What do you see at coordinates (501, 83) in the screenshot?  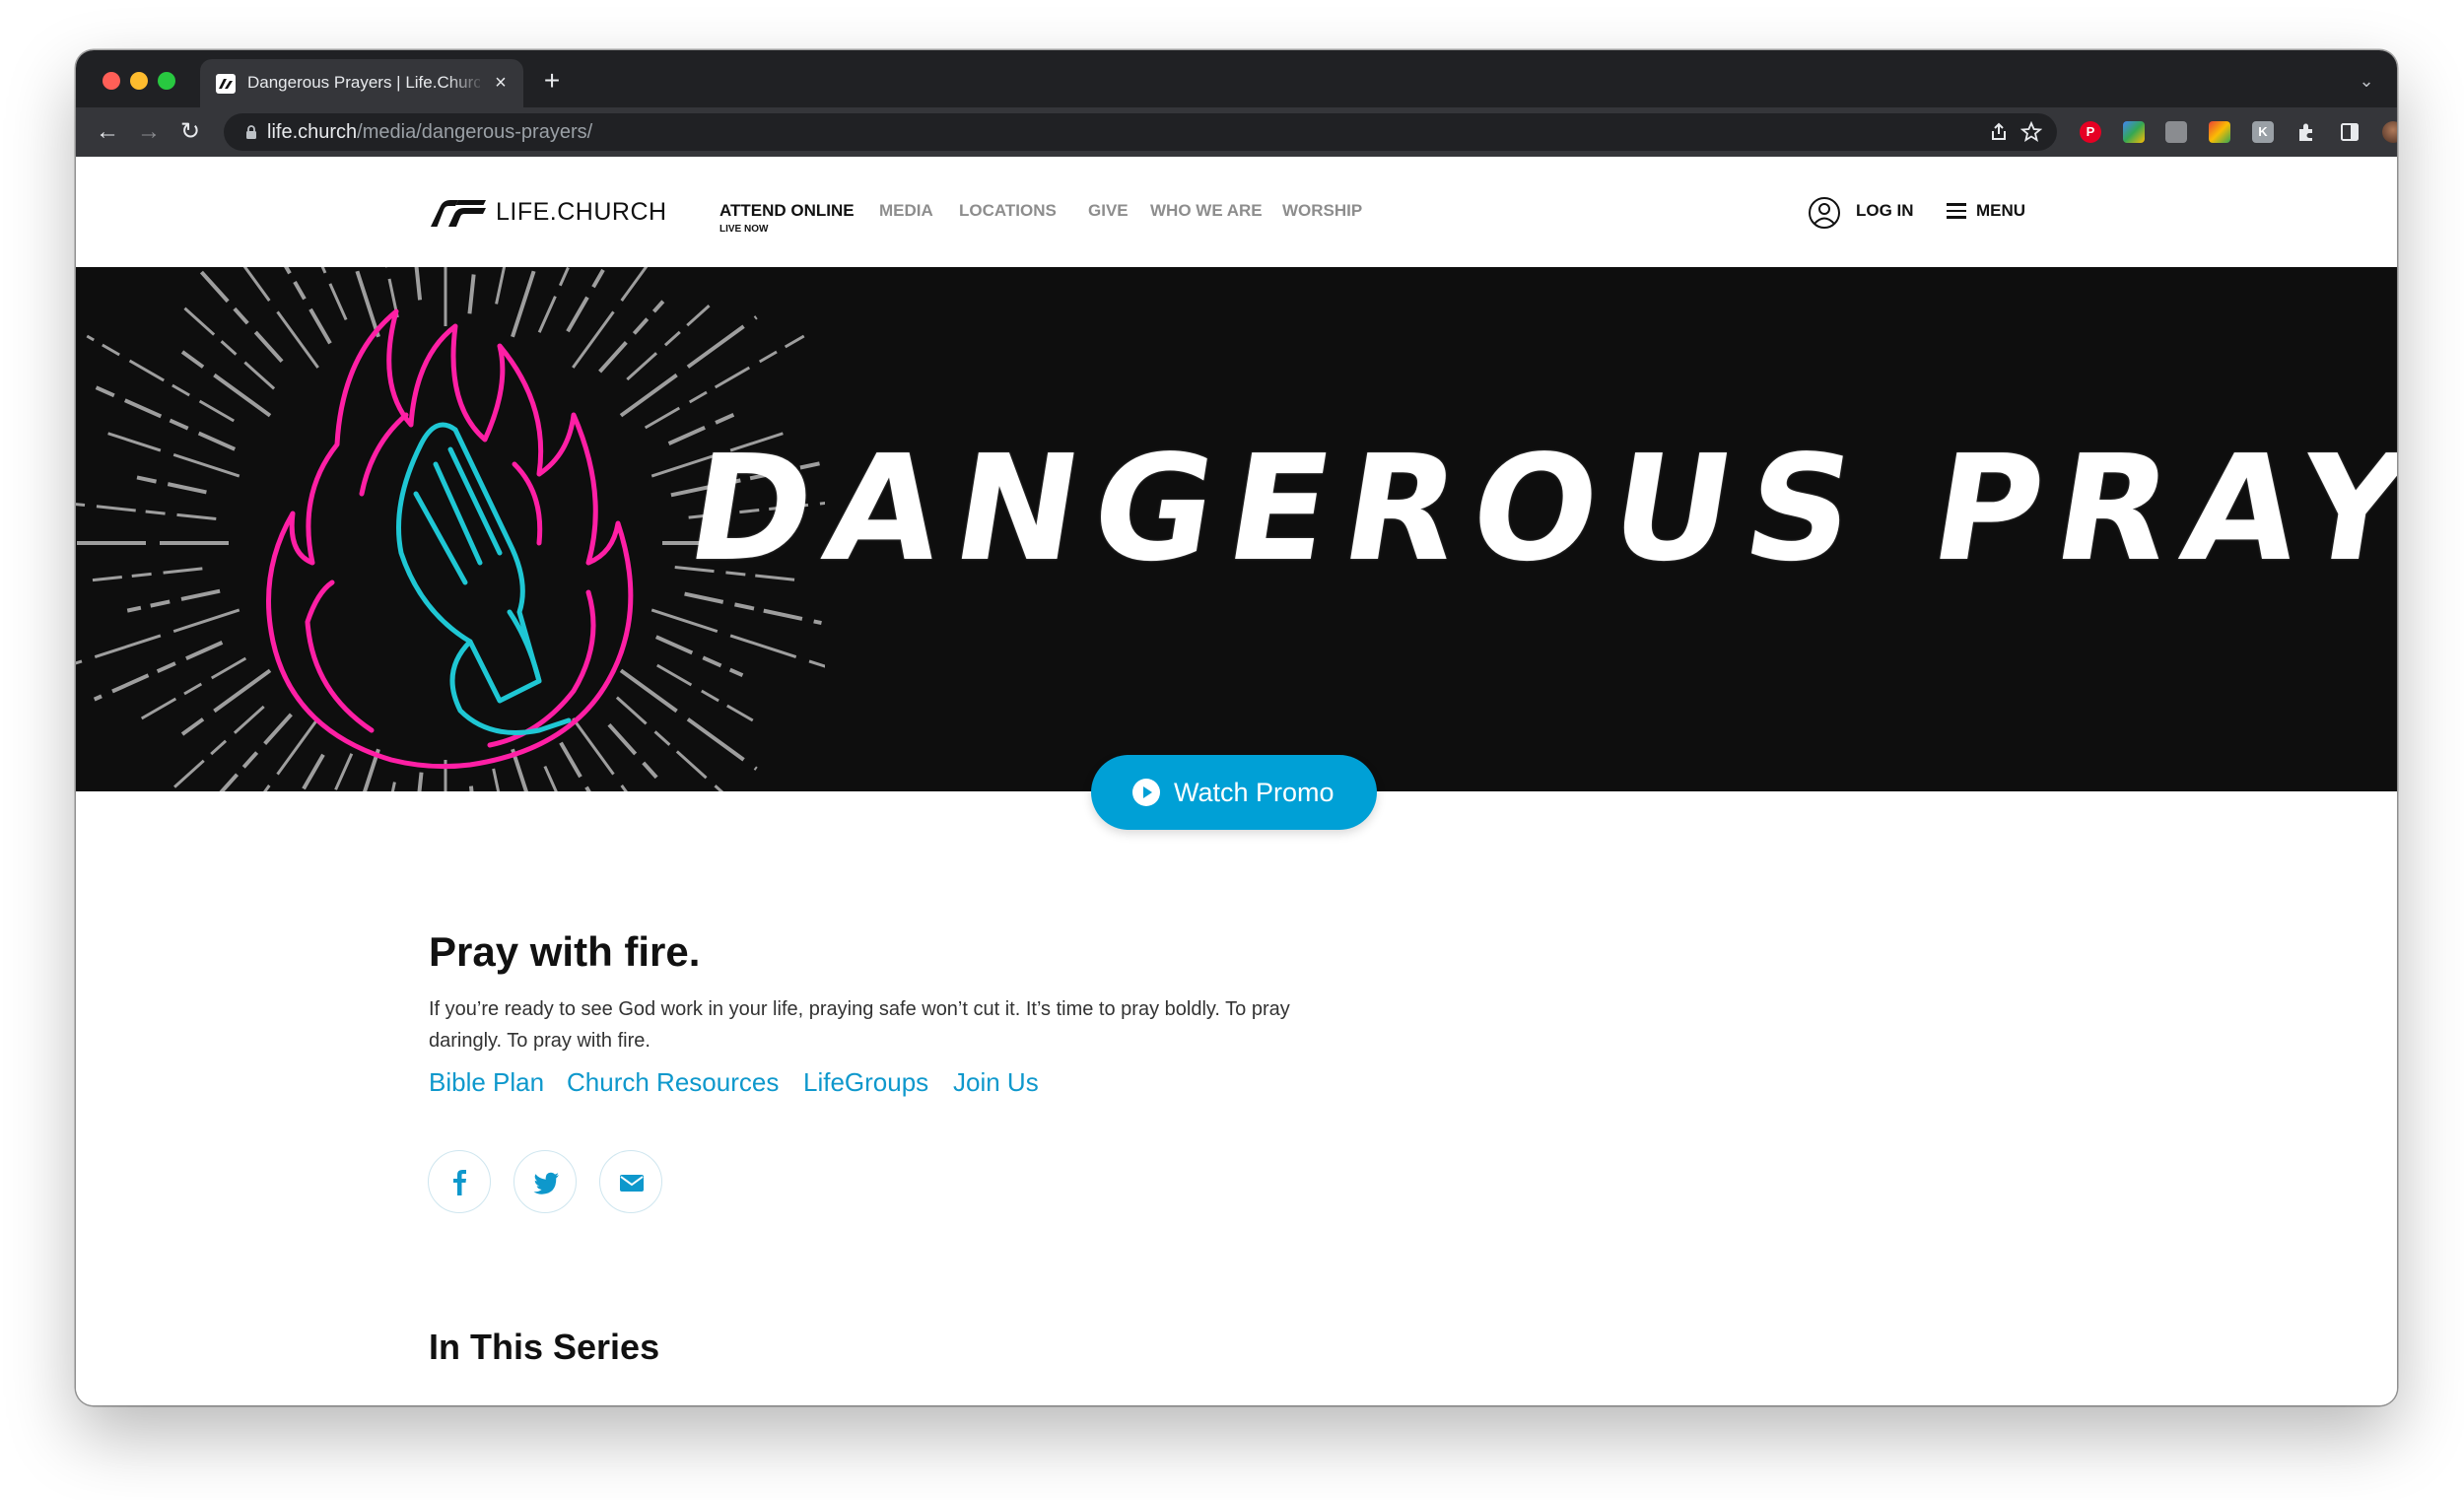 I see `tab-close-icon: ×` at bounding box center [501, 83].